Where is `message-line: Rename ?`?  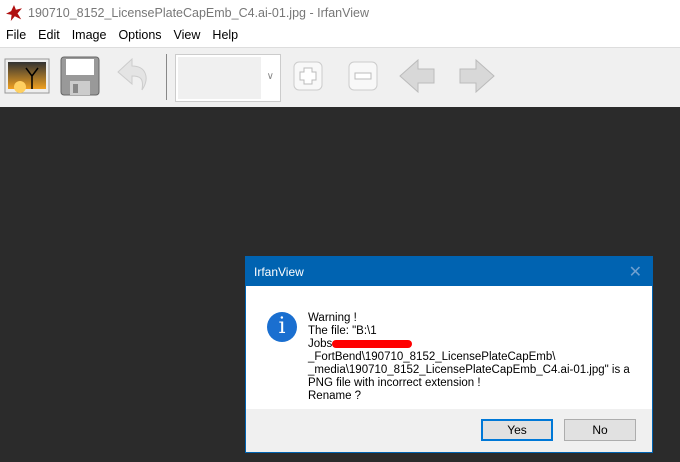
message-line: Rename ? is located at coordinates (335, 396).